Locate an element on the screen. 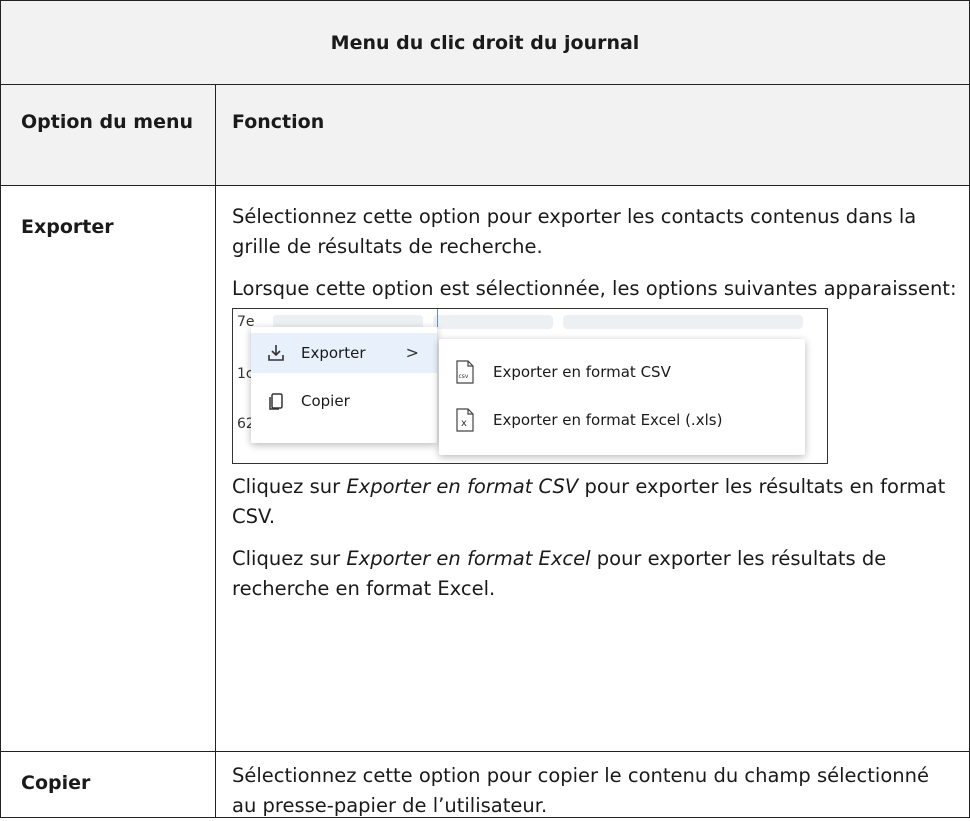  submenu-item-export-csv: csv Exporter en format CSV is located at coordinates (622, 372).